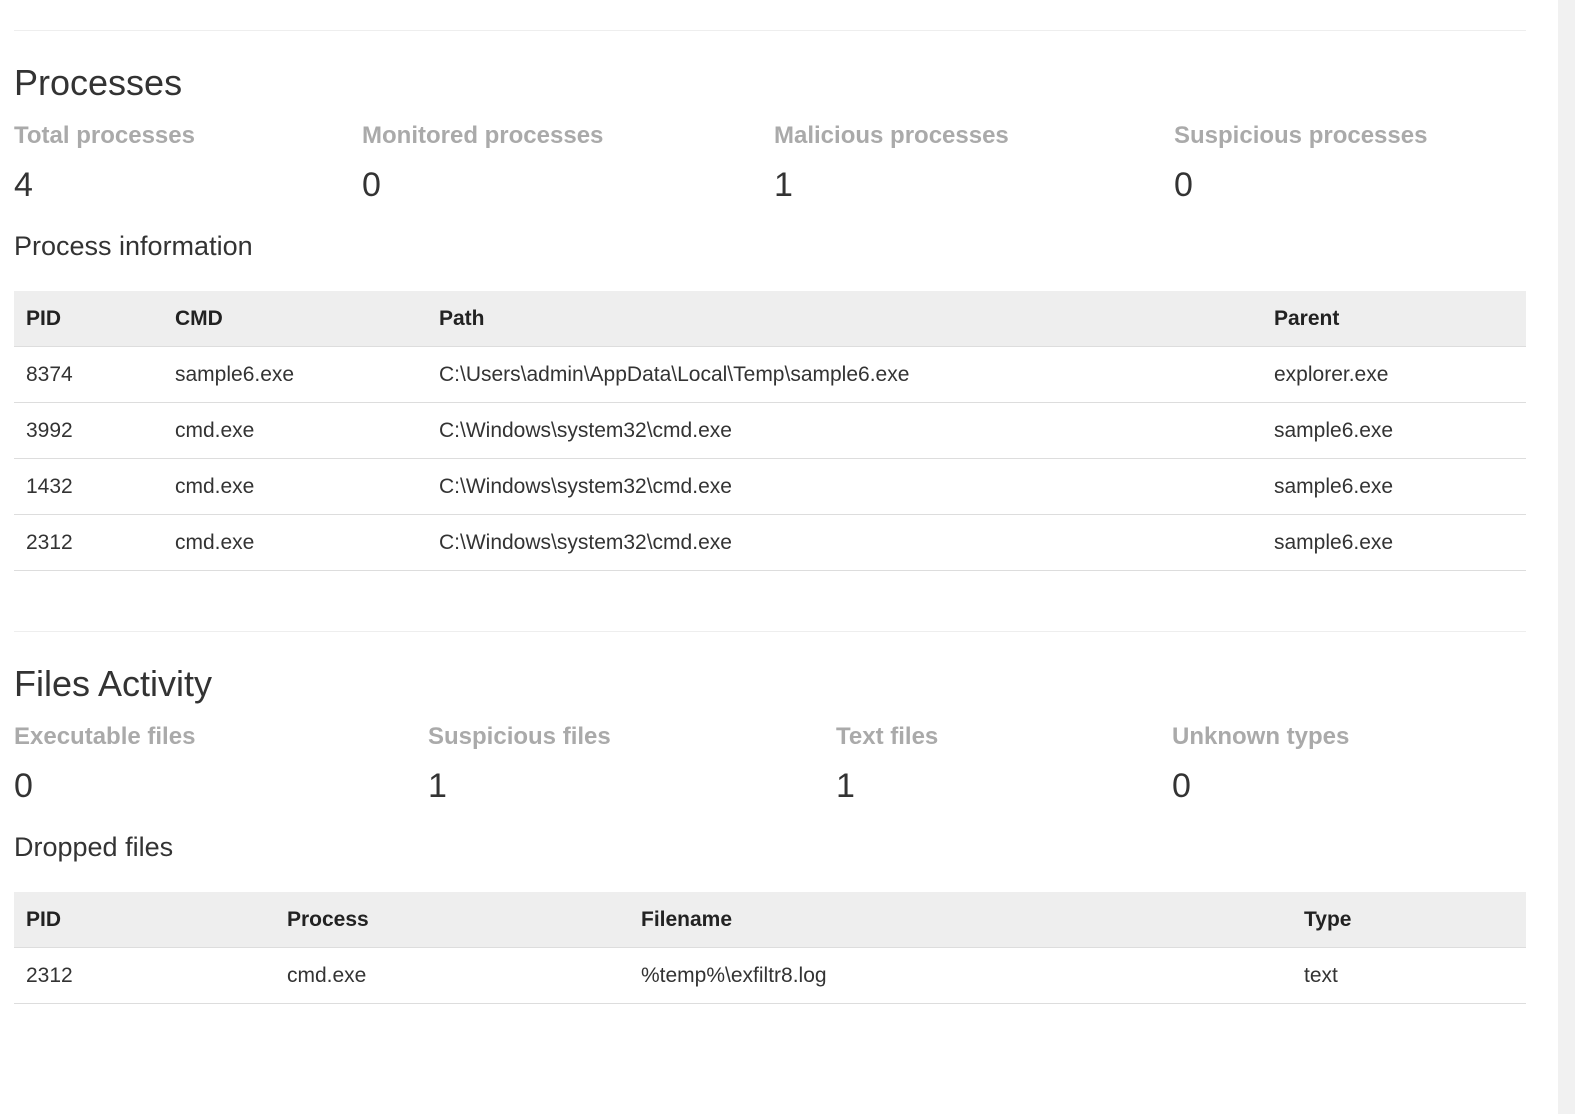  I want to click on vertical-scrollbar, so click(1566, 557).